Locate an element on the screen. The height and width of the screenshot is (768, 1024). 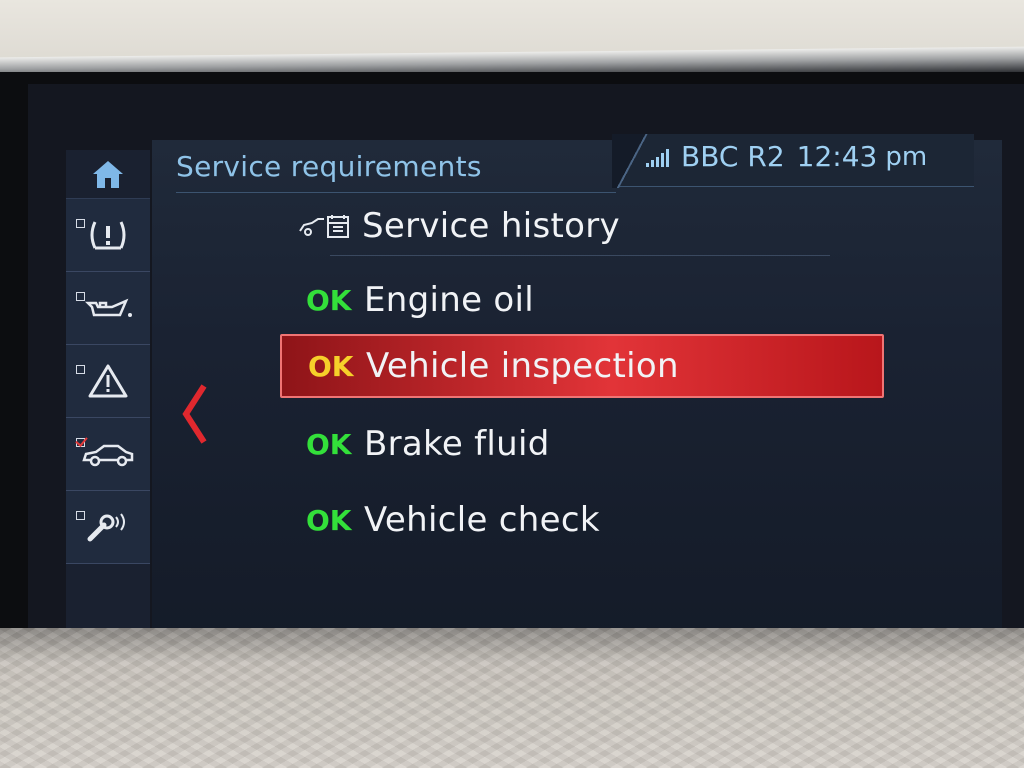
radio-station: BBC R2 is located at coordinates (733, 156).